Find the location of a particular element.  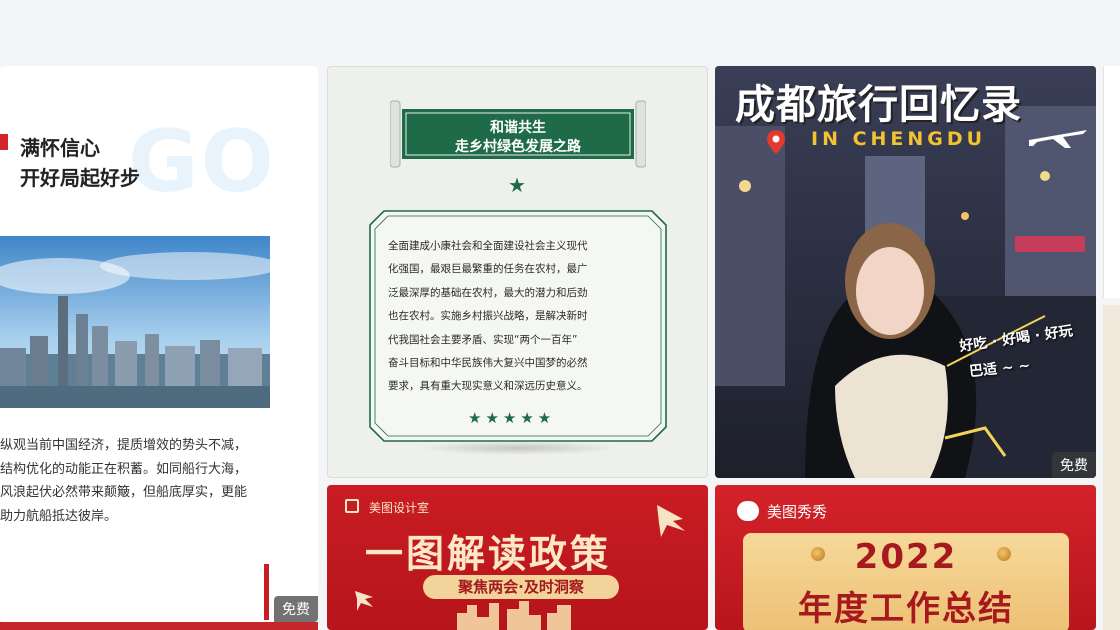

card-heading-line2: 开好局起好步 is located at coordinates (80, 178).